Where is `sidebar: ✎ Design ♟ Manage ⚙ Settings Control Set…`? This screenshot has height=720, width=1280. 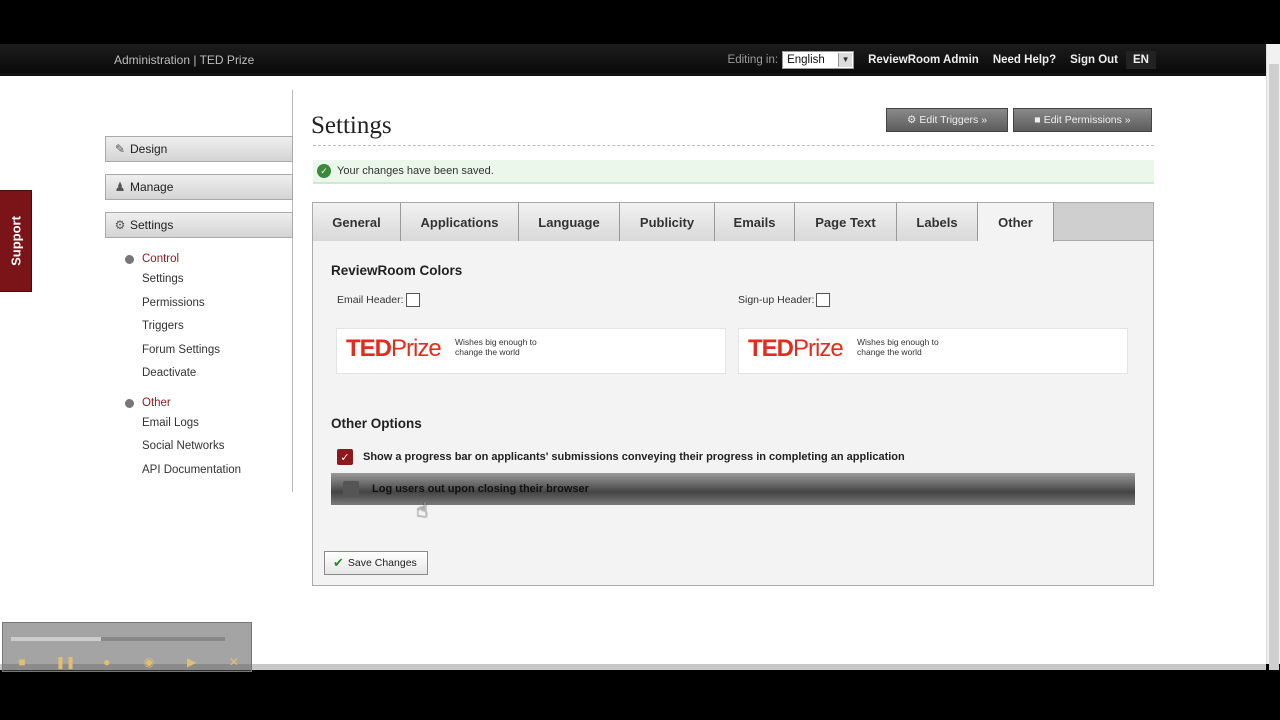 sidebar: ✎ Design ♟ Manage ⚙ Settings Control Set… is located at coordinates (199, 309).